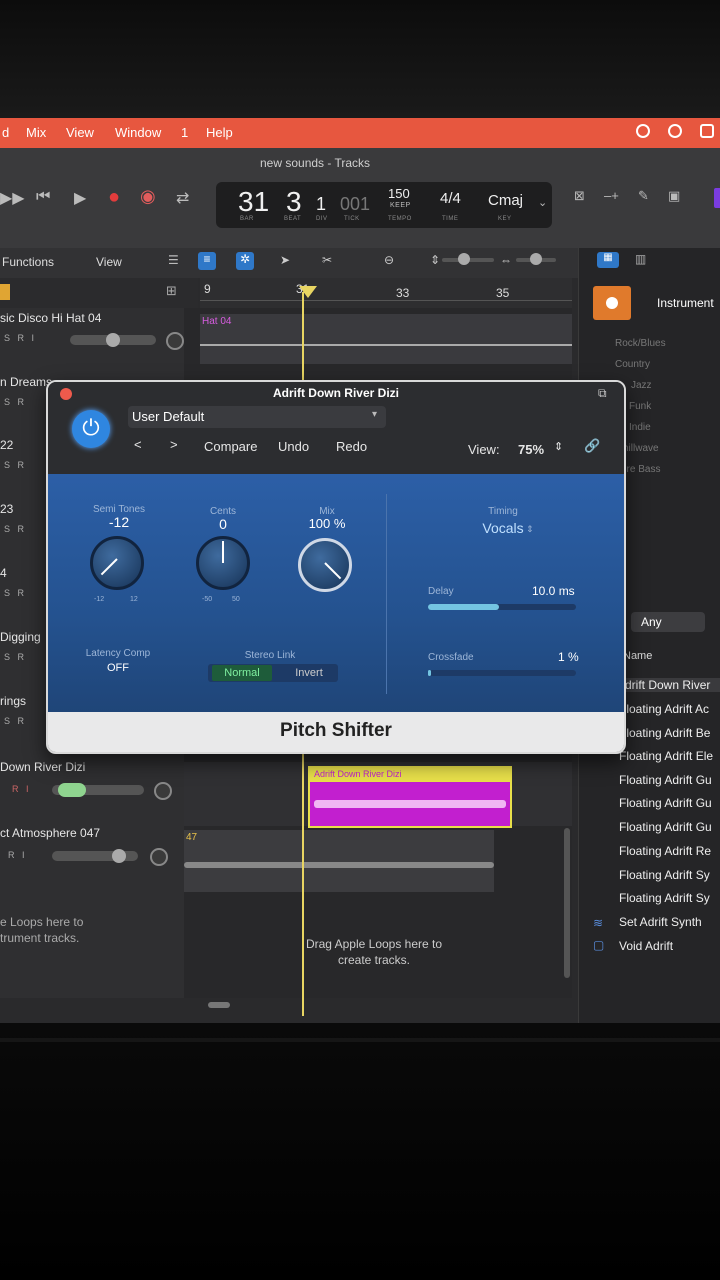 The image size is (720, 1280). I want to click on track-name: n Dreams, so click(26, 382).